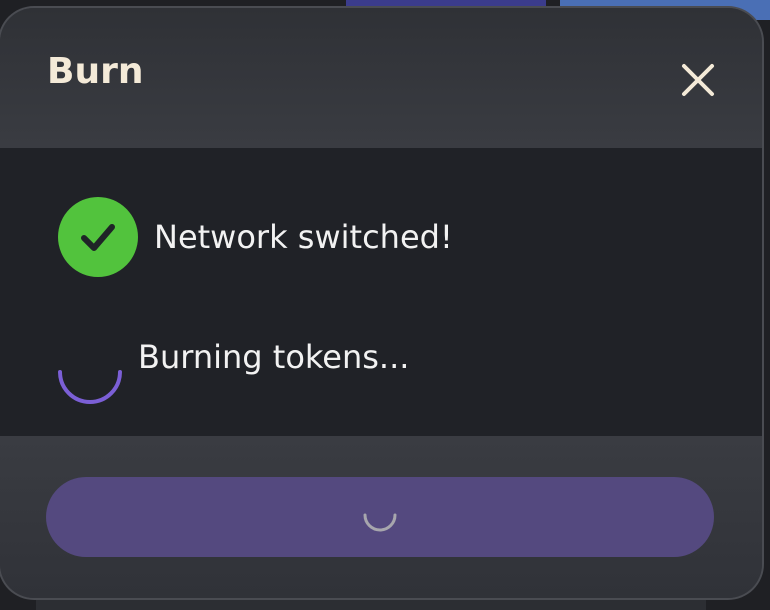 Image resolution: width=770 pixels, height=610 pixels. I want to click on close-icon, so click(698, 80).